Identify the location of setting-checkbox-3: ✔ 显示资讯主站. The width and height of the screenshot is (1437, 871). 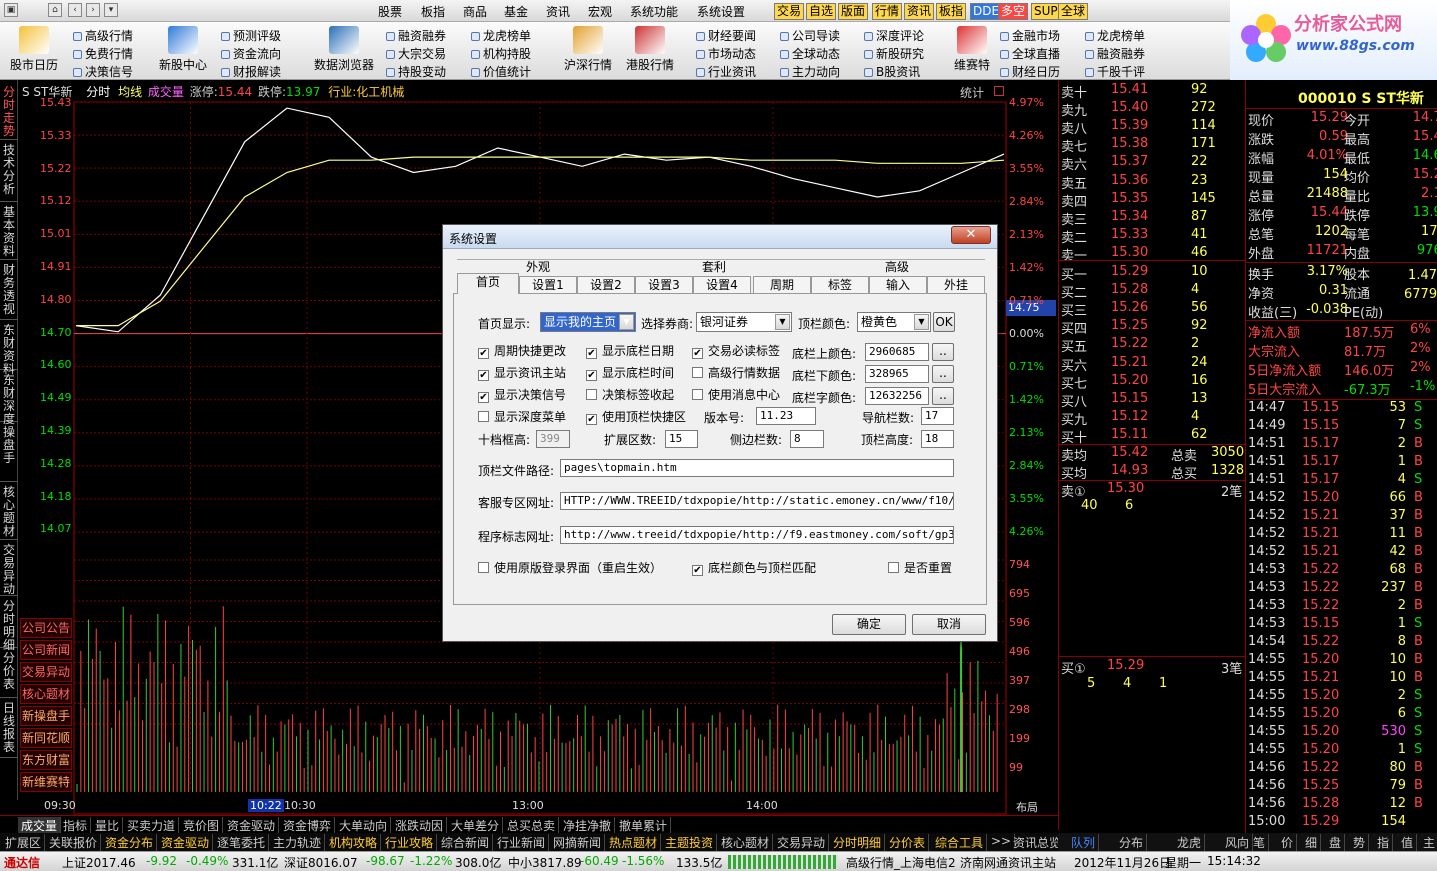
(522, 372).